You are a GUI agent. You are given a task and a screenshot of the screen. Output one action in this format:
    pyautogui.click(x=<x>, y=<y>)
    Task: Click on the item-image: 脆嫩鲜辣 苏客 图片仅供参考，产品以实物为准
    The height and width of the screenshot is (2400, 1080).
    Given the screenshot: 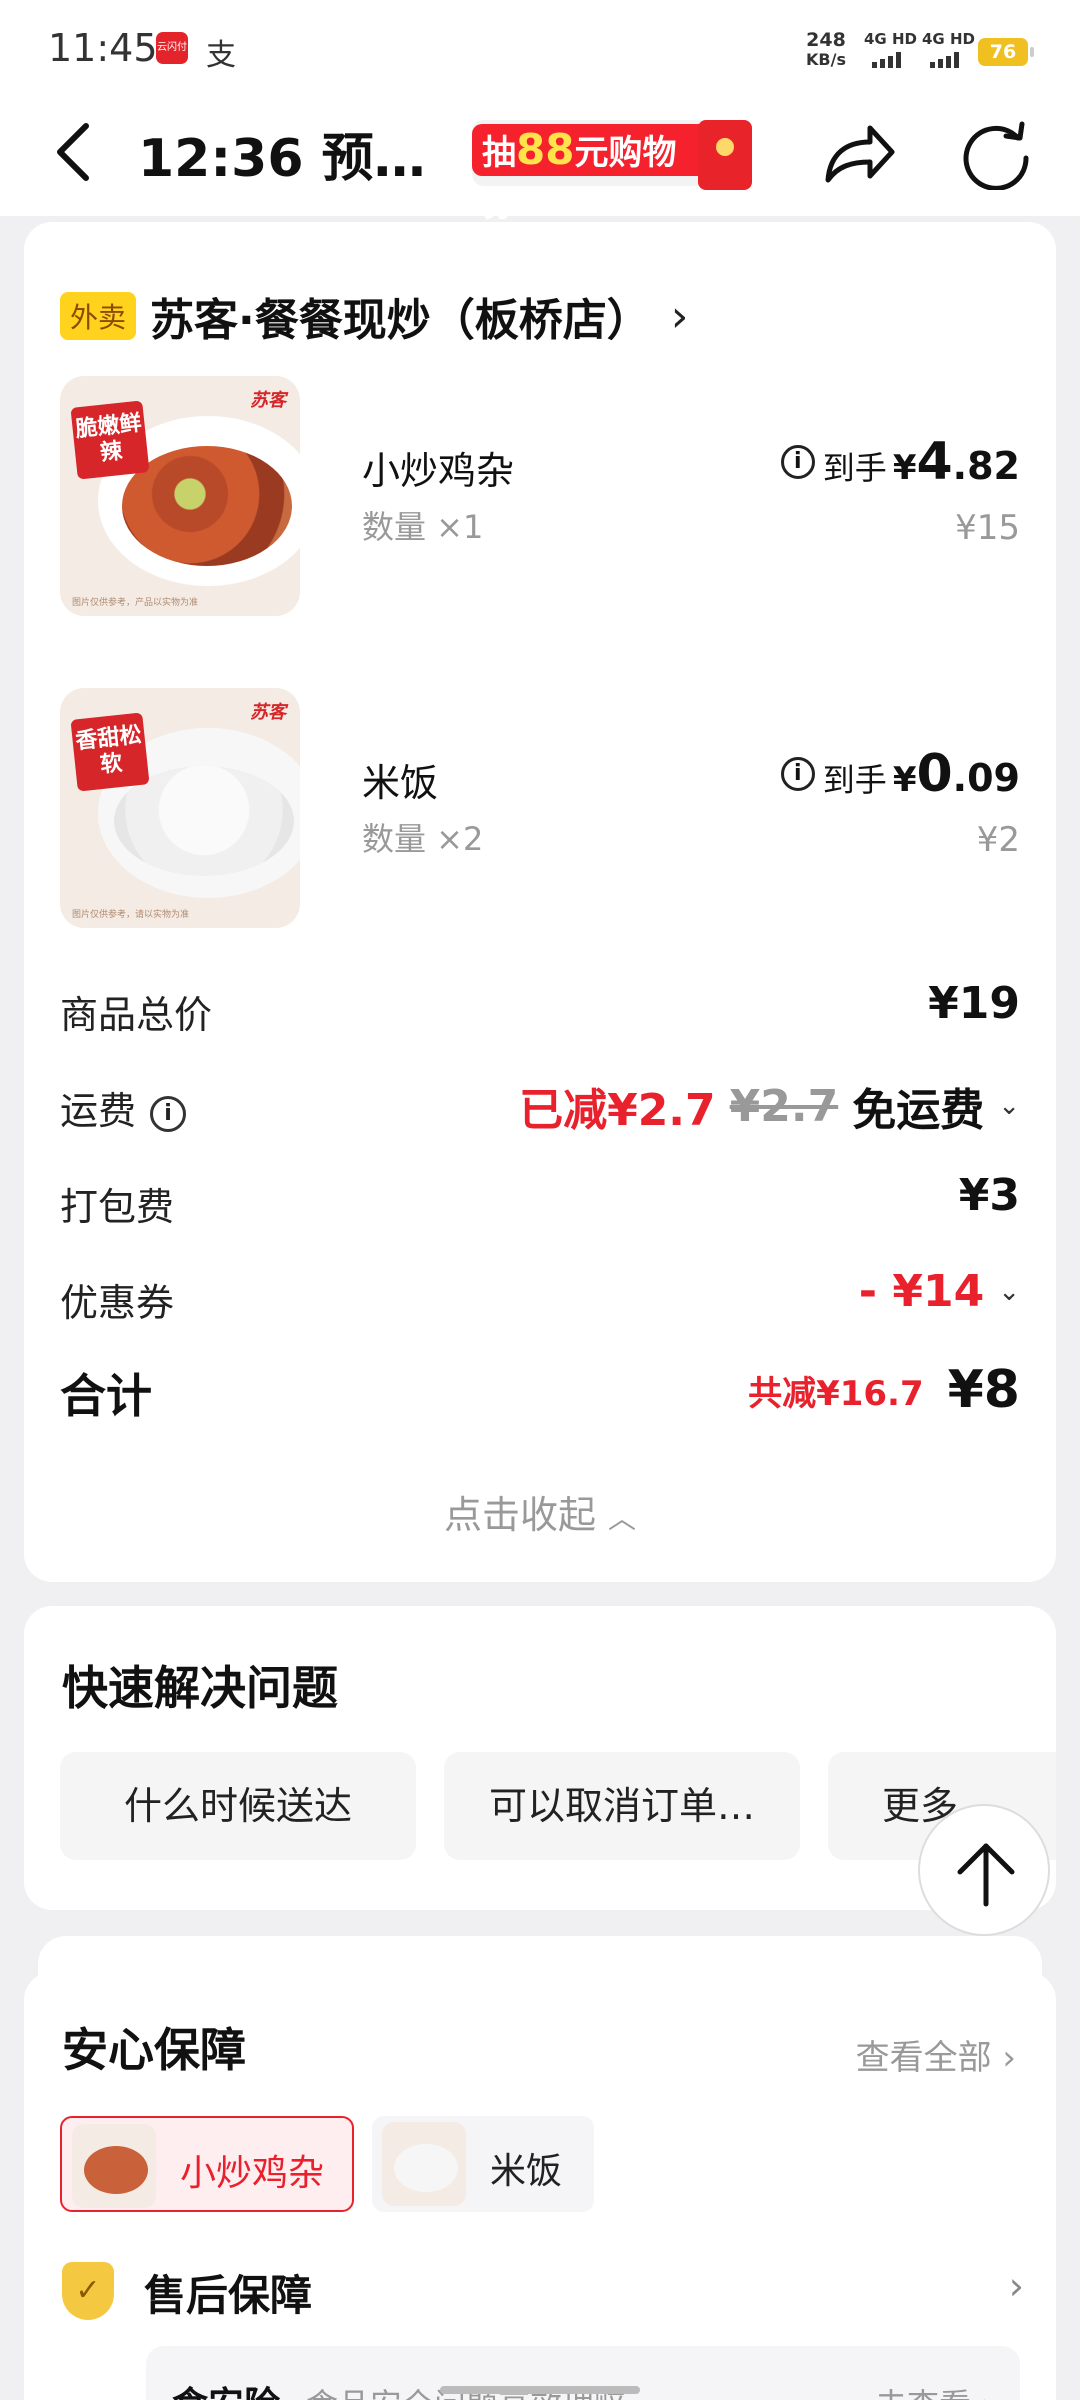 What is the action you would take?
    pyautogui.click(x=180, y=496)
    